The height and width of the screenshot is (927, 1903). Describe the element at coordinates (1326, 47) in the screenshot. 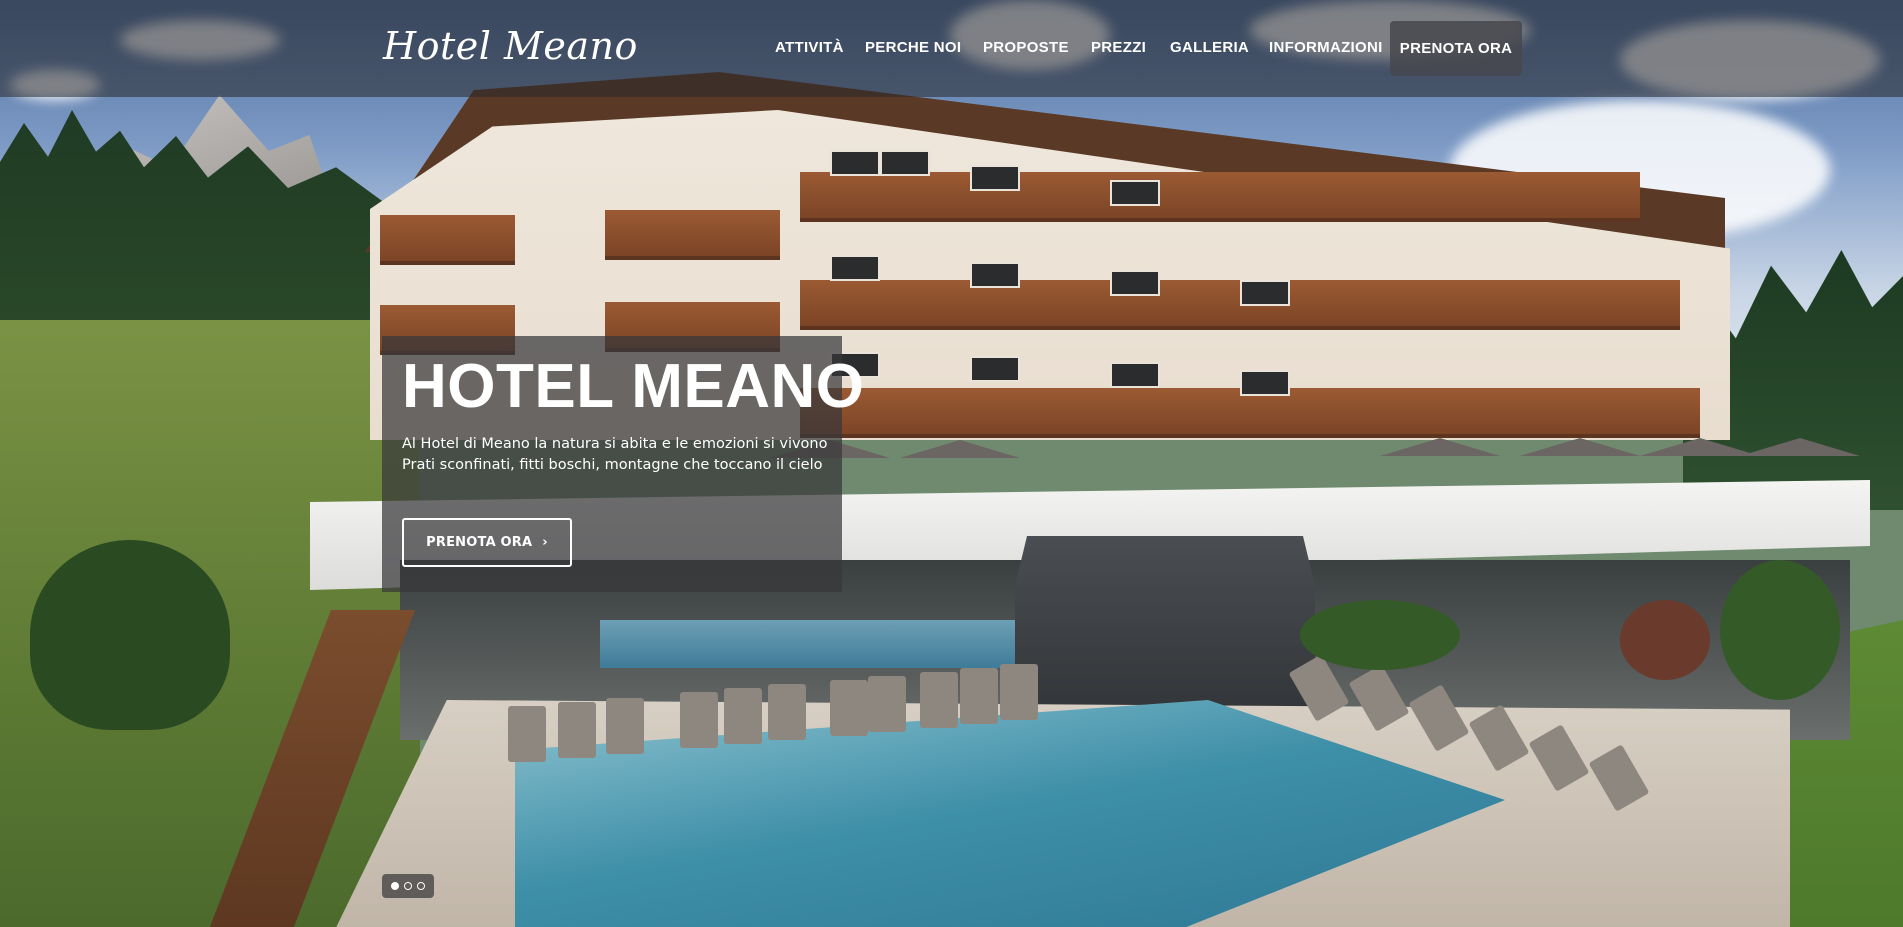

I see `nav-item-informazioni: INFORMAZIONI` at that location.